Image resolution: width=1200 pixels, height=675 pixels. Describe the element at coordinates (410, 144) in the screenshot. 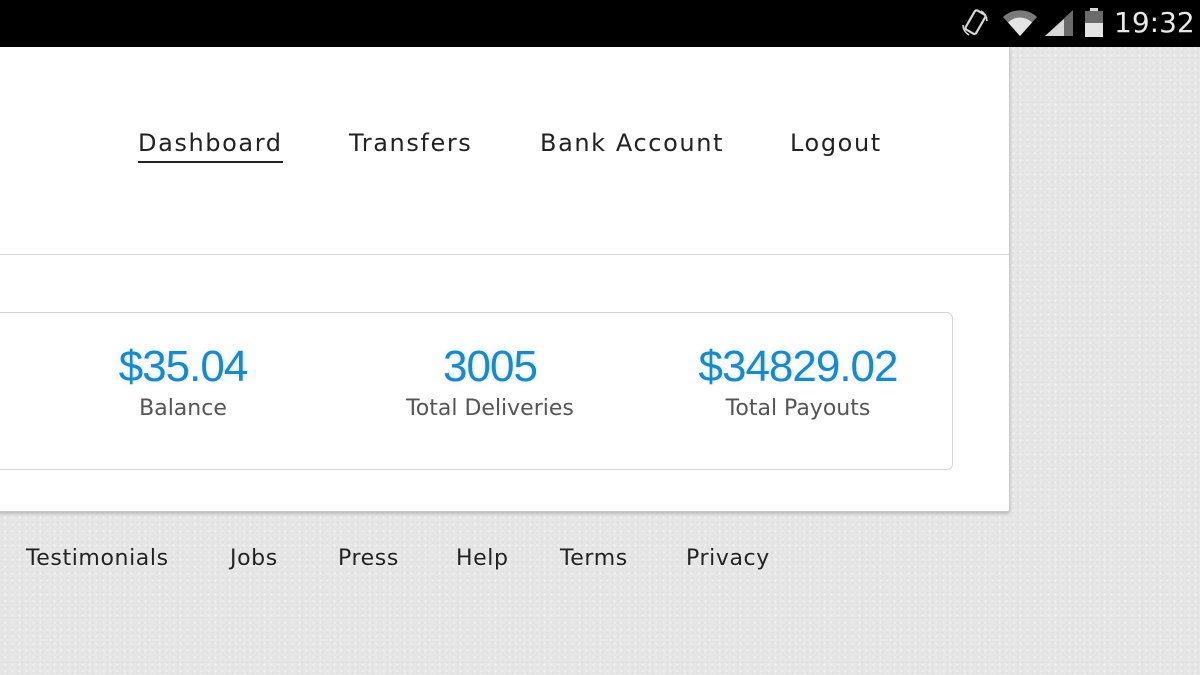

I see `nav-transfers: Transfers` at that location.